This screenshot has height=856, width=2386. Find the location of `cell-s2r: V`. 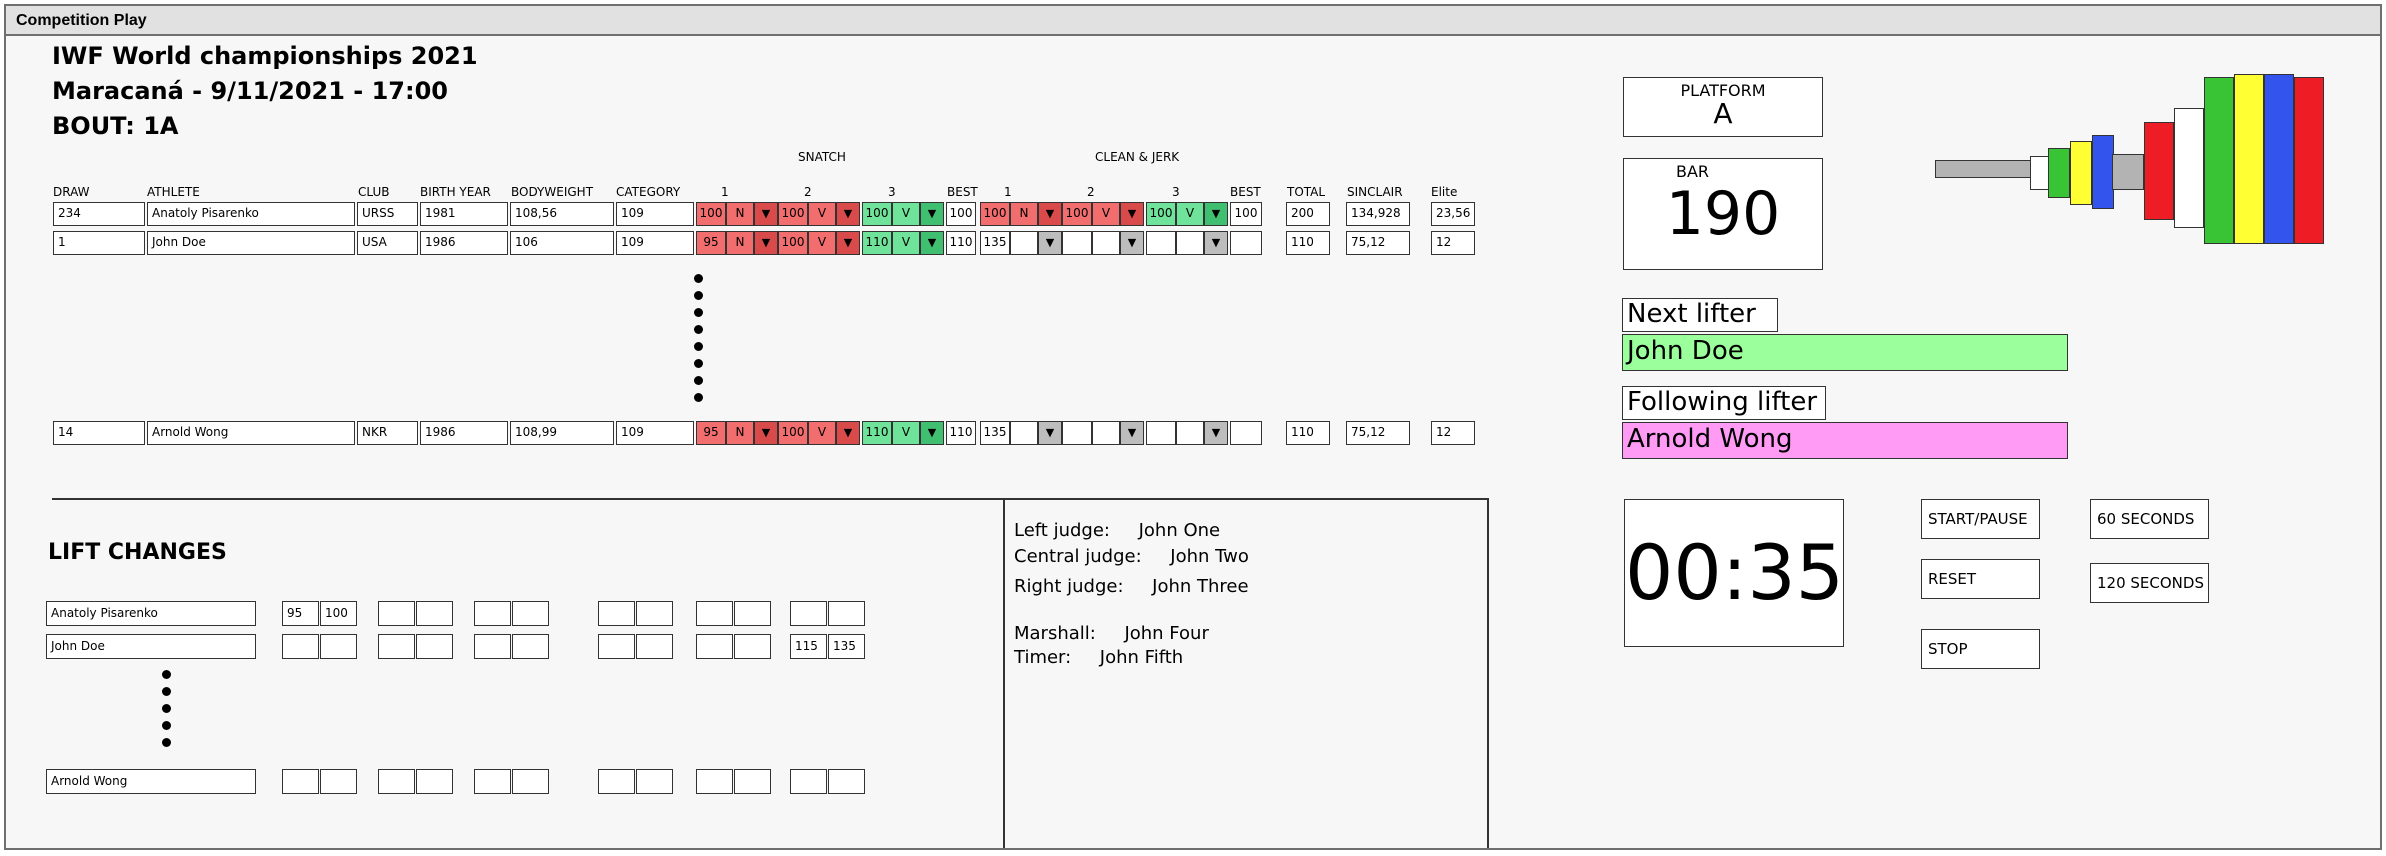

cell-s2r: V is located at coordinates (822, 243).